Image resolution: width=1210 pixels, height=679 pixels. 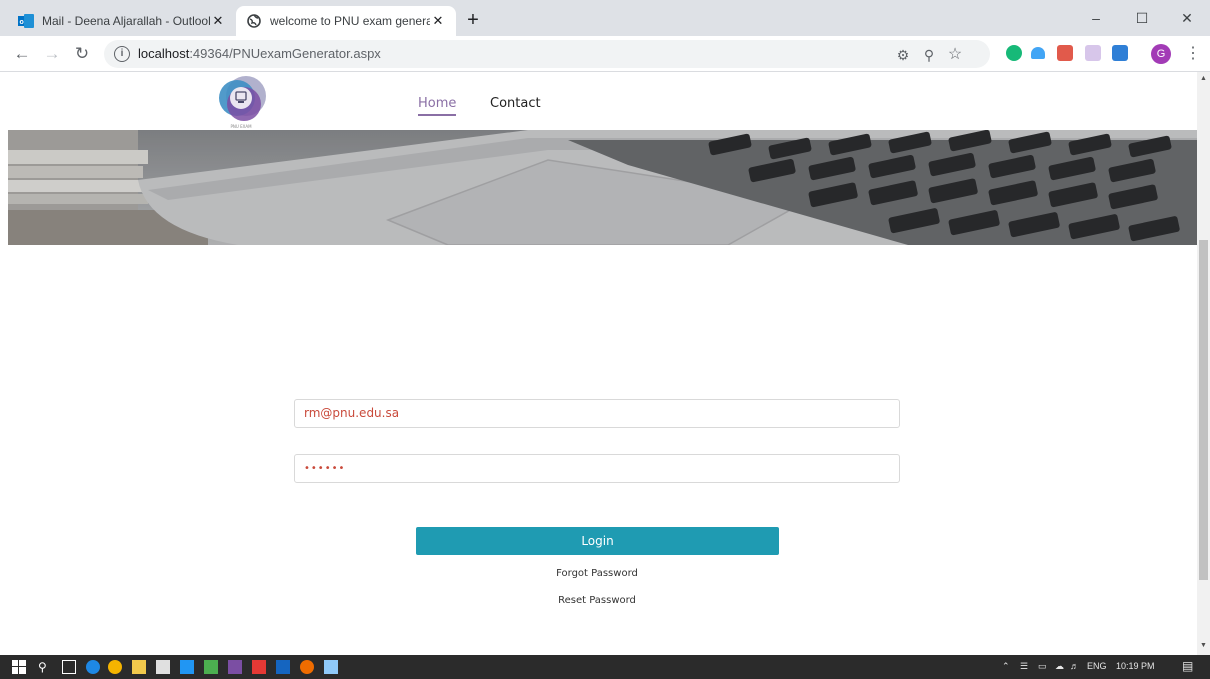 I want to click on language-indicator: ENG, so click(x=1097, y=666).